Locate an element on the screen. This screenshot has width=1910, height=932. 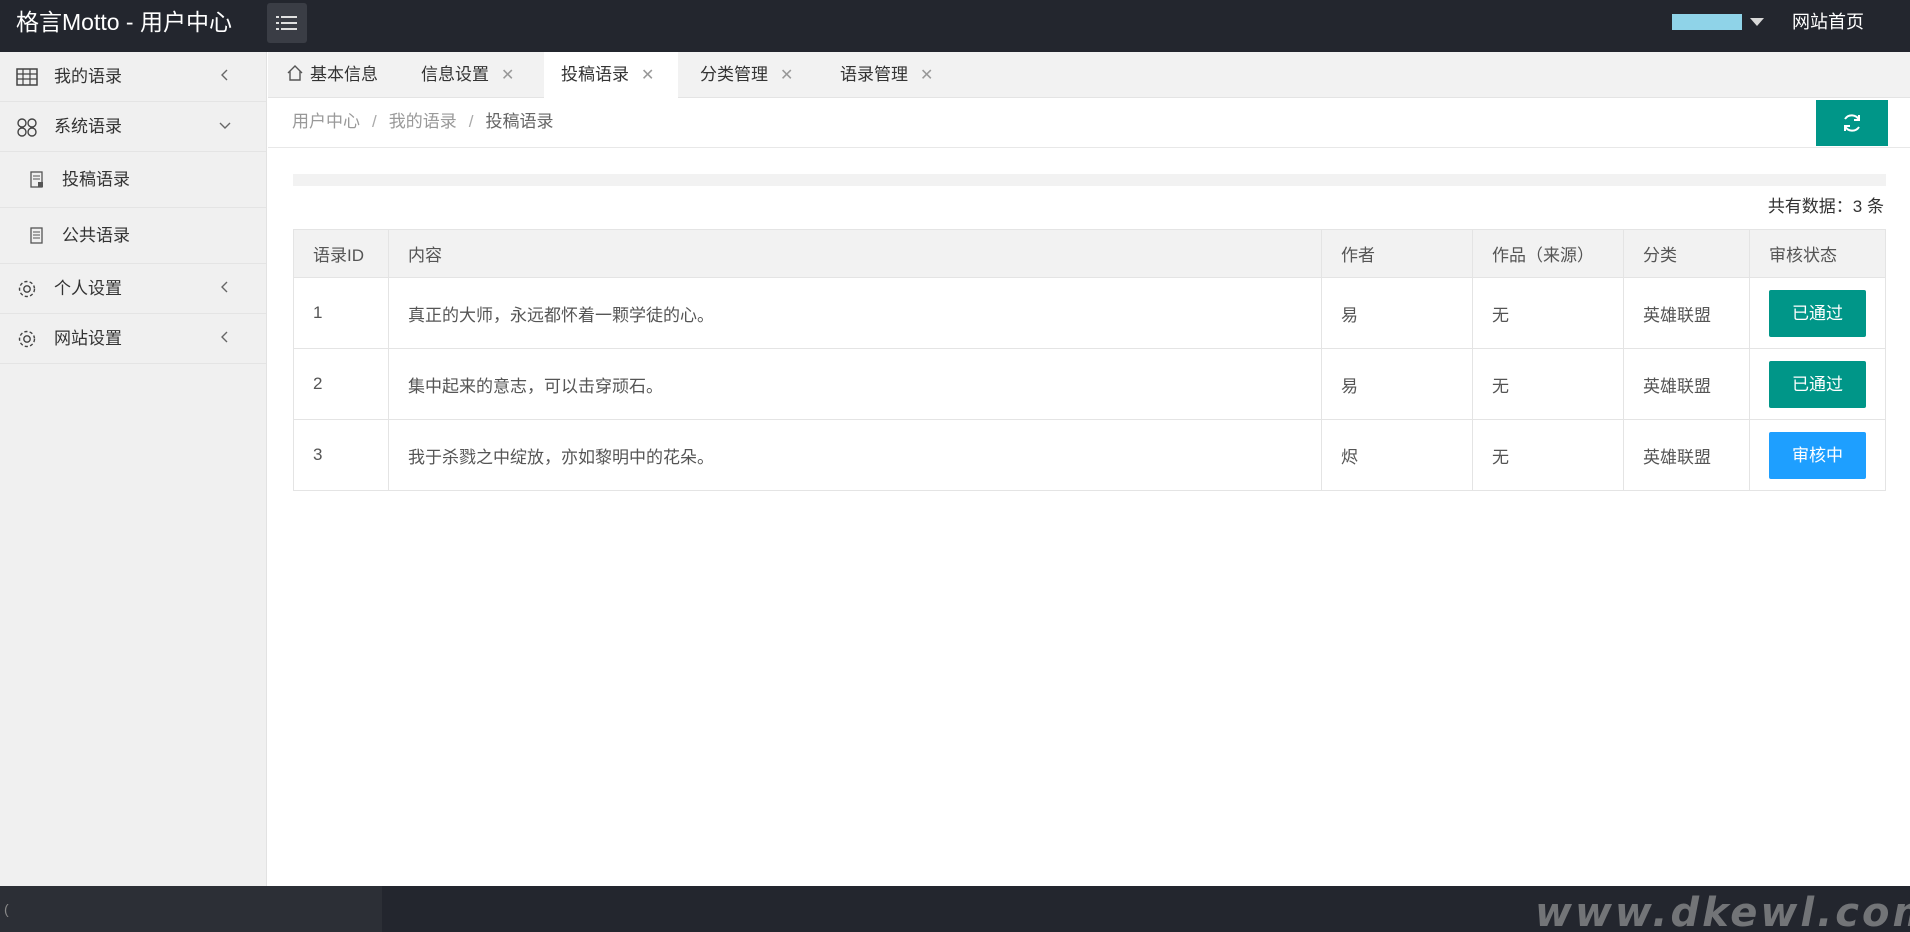
apps-icon is located at coordinates (27, 127).